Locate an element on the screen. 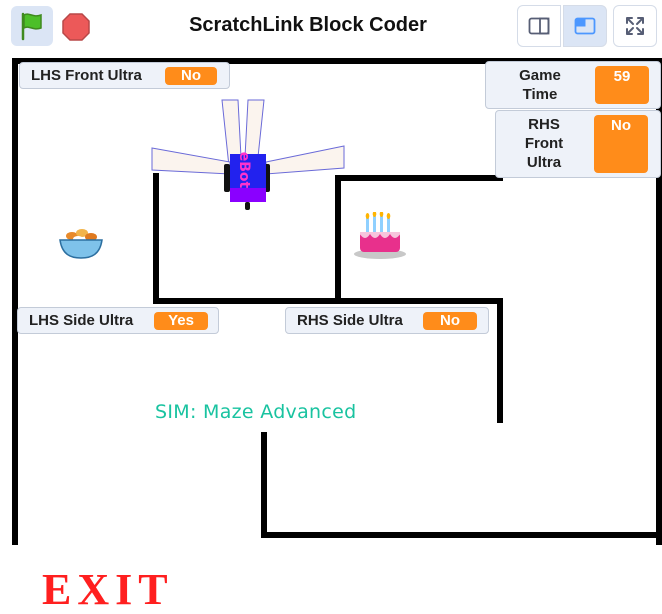 The image size is (662, 614). large-stage-icon is located at coordinates (585, 26).